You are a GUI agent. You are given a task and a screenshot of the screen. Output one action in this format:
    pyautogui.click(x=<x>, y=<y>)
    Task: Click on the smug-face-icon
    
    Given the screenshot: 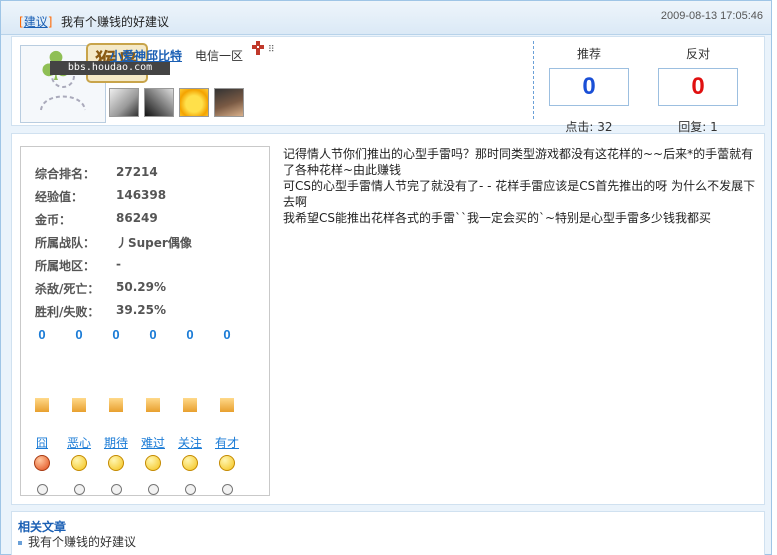 What is the action you would take?
    pyautogui.click(x=227, y=464)
    